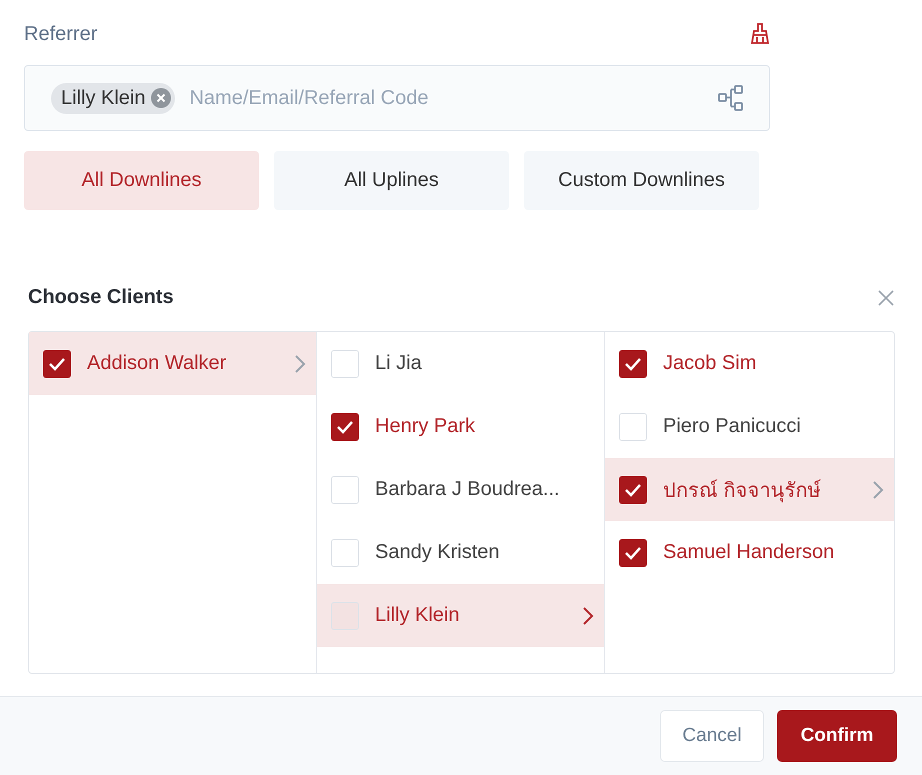  I want to click on client-row: Samuel Handerson, so click(749, 552).